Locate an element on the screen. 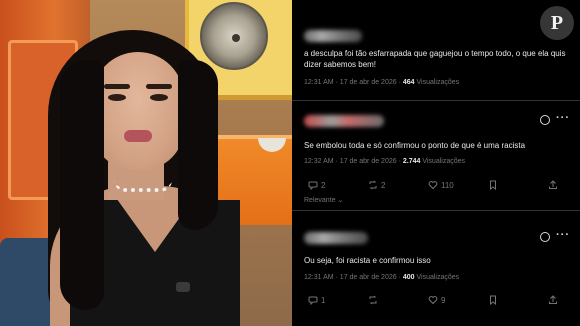 Image resolution: width=580 pixels, height=326 pixels. right-eye is located at coordinates (159, 97).